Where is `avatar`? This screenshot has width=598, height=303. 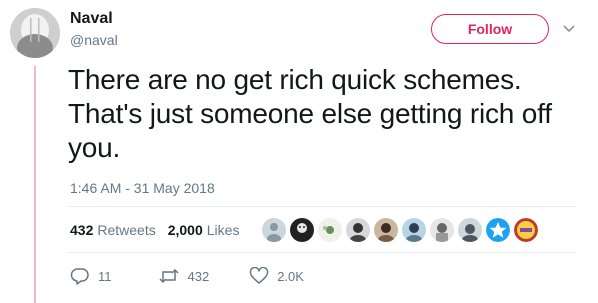 avatar is located at coordinates (35, 33).